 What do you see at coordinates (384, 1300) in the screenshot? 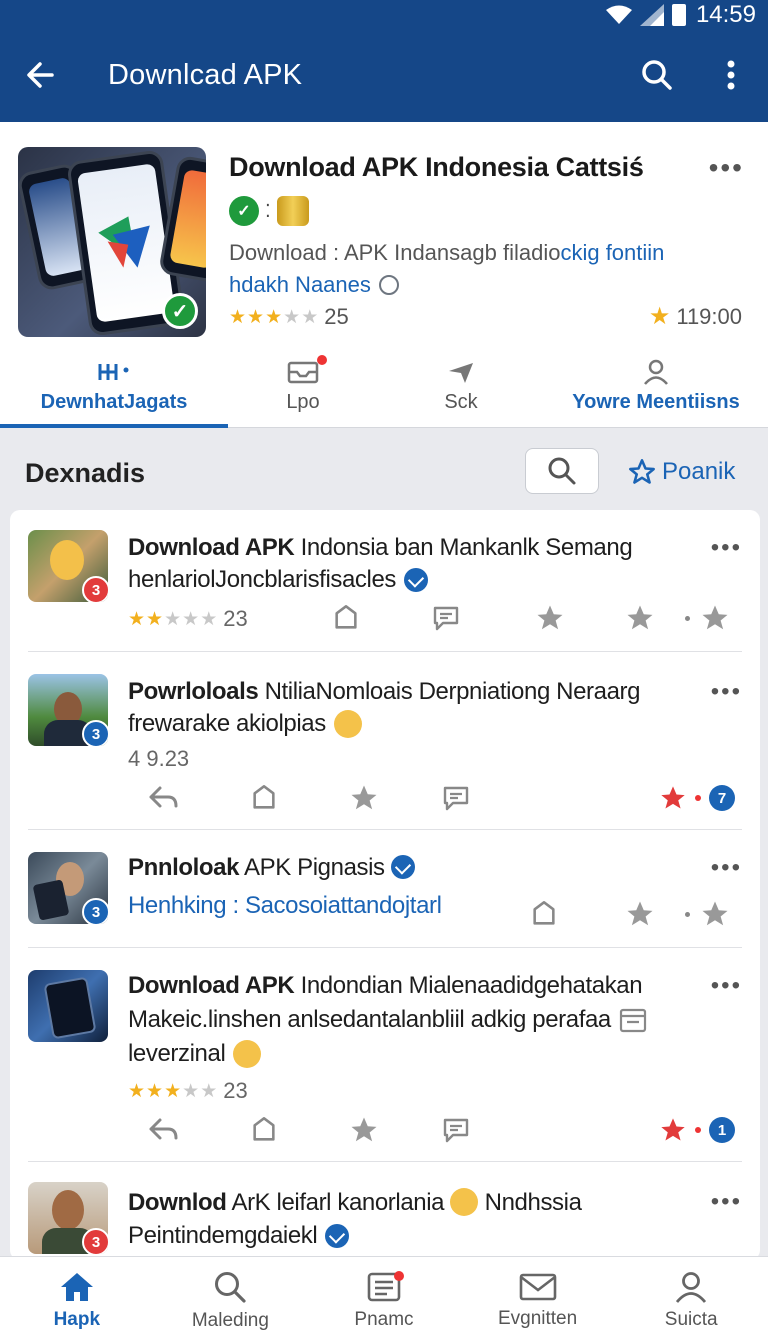
I see `nav-list: Pnamc` at bounding box center [384, 1300].